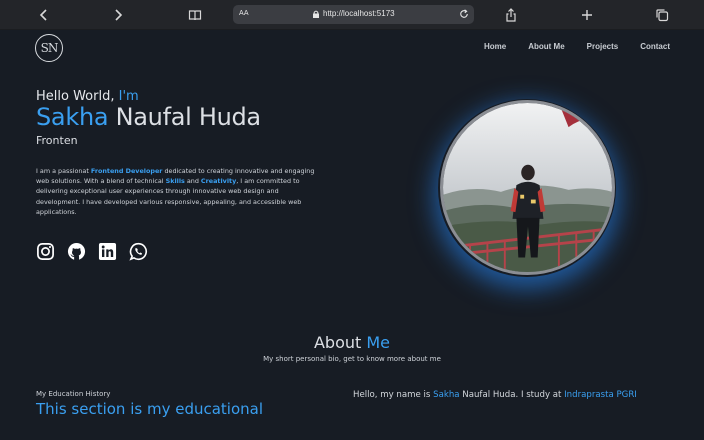 The width and height of the screenshot is (704, 440). Describe the element at coordinates (340, 342) in the screenshot. I see `about-title-text: About` at that location.